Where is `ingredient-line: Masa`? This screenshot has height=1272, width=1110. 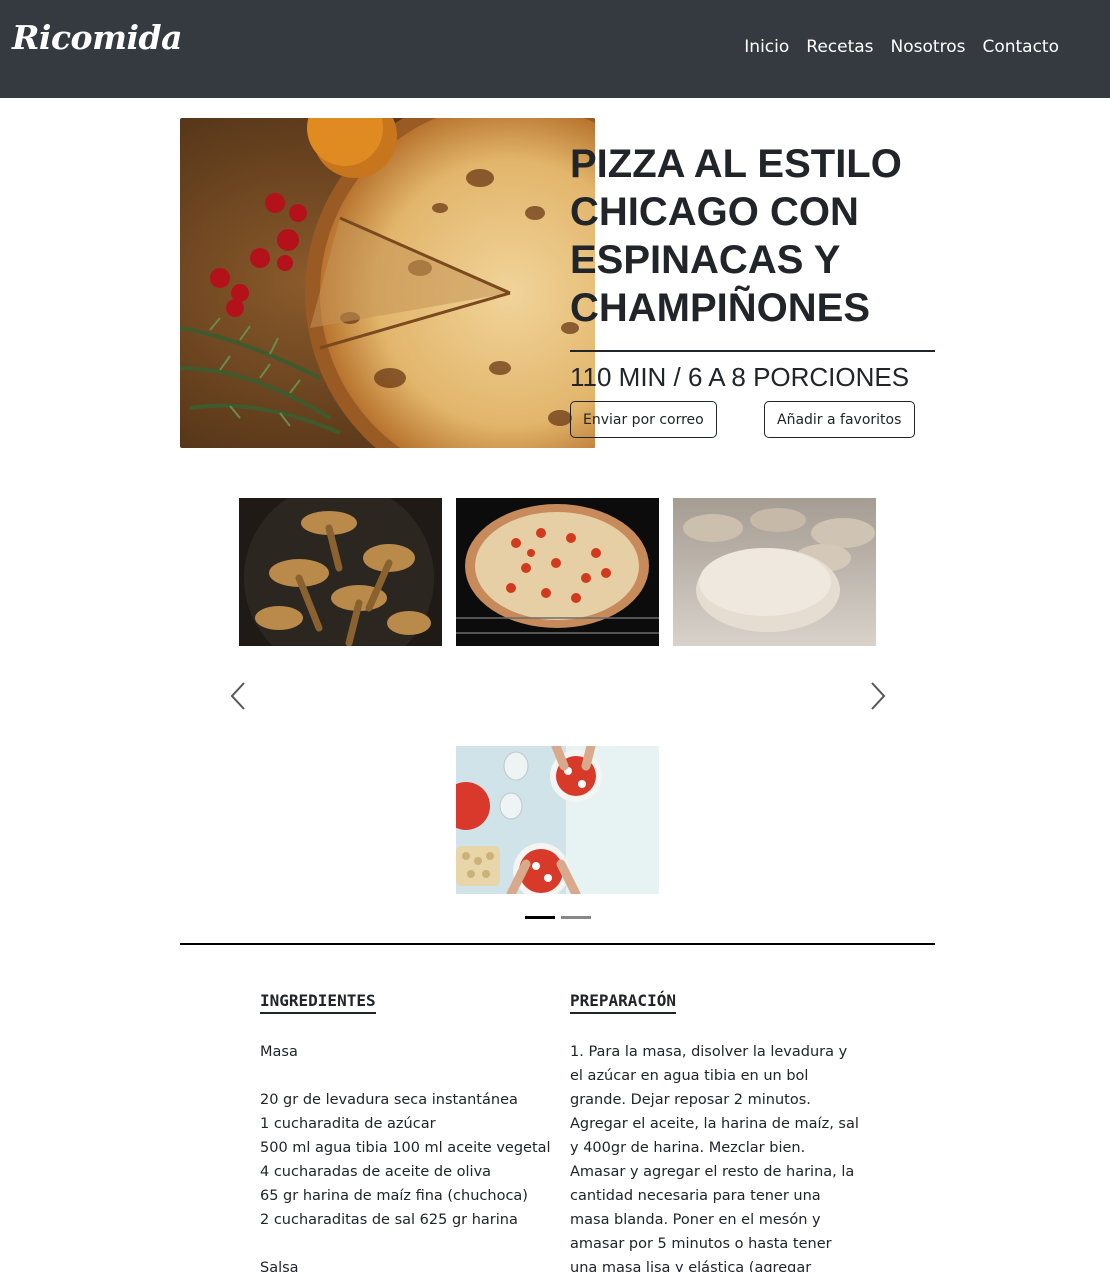
ingredient-line: Masa is located at coordinates (279, 1052).